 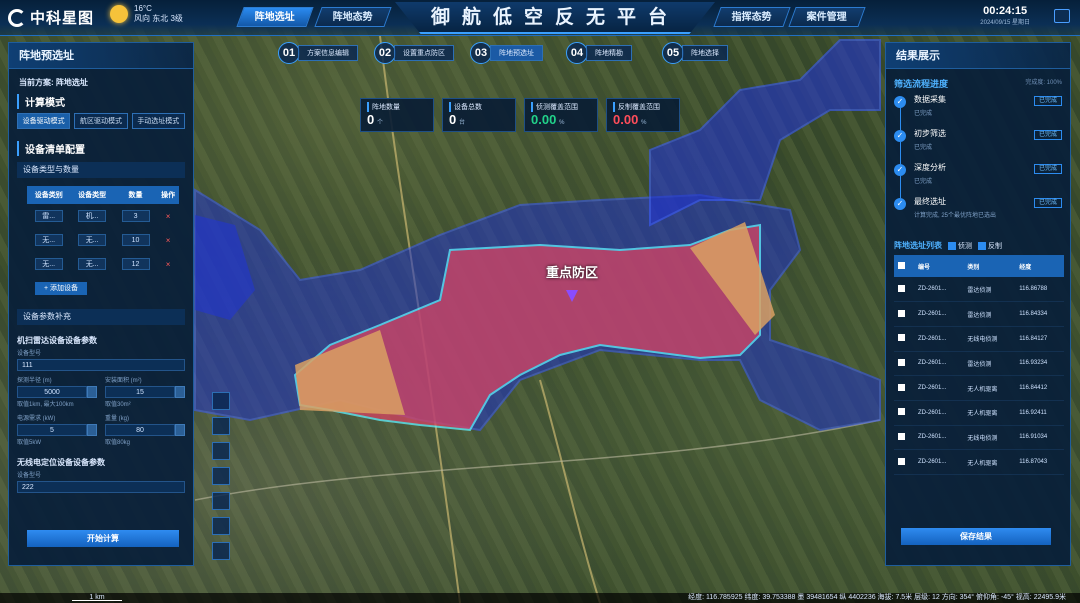 I want to click on step-3: 03 阵地预选址, so click(x=506, y=53).